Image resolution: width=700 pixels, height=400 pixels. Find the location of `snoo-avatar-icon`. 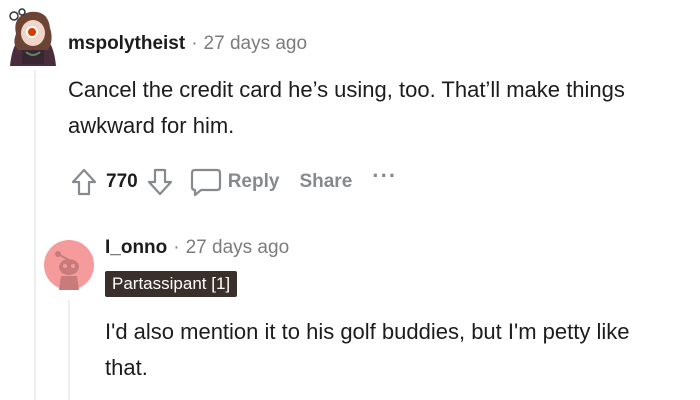

snoo-avatar-icon is located at coordinates (69, 265).